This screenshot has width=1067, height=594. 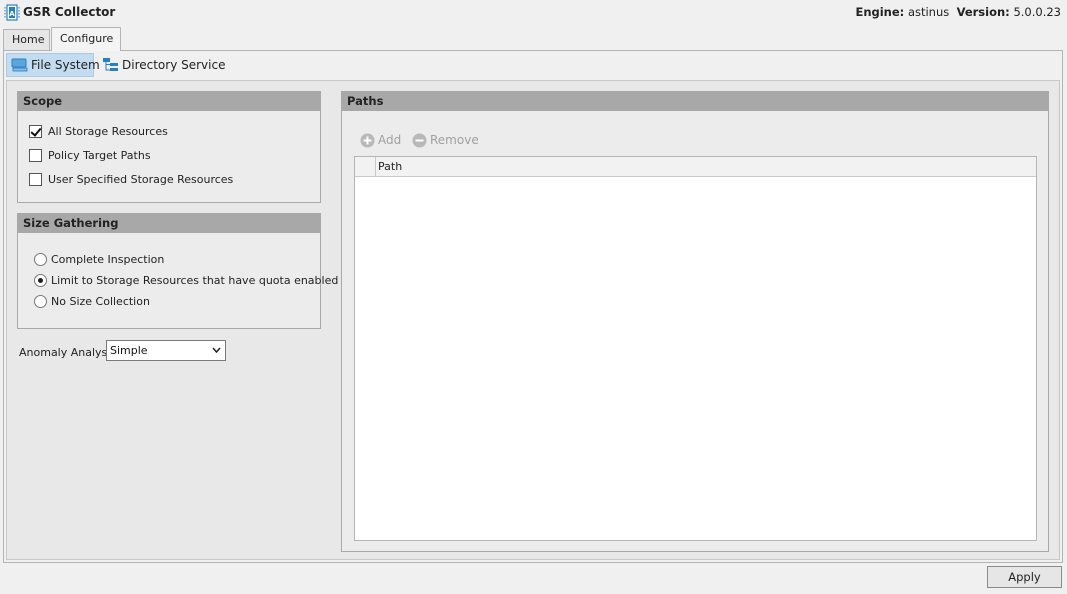 I want to click on subnav-directory-service-label: Directory Service, so click(x=174, y=65).